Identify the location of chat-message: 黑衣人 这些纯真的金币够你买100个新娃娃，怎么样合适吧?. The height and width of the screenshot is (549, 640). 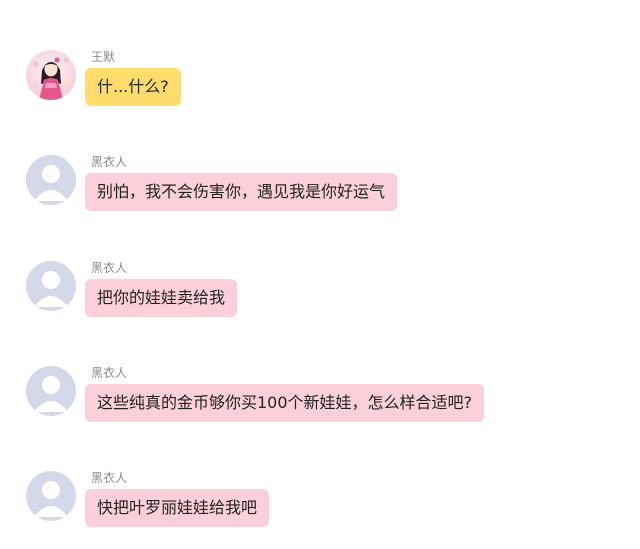
(255, 394).